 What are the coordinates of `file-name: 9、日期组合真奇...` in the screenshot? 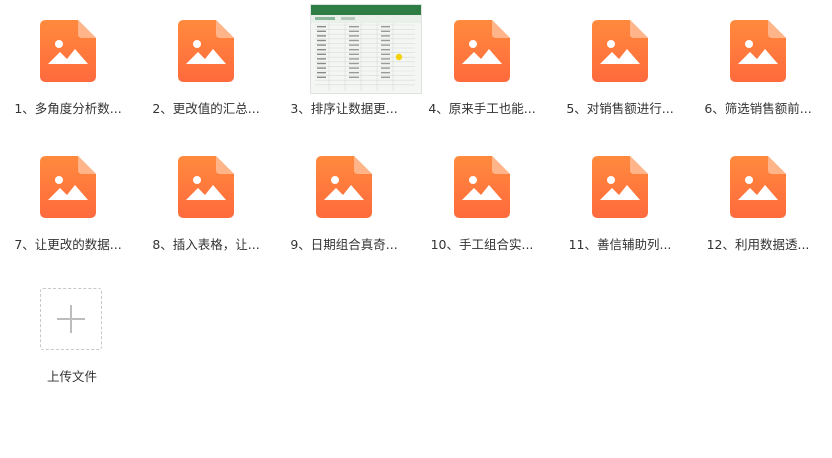 It's located at (344, 244).